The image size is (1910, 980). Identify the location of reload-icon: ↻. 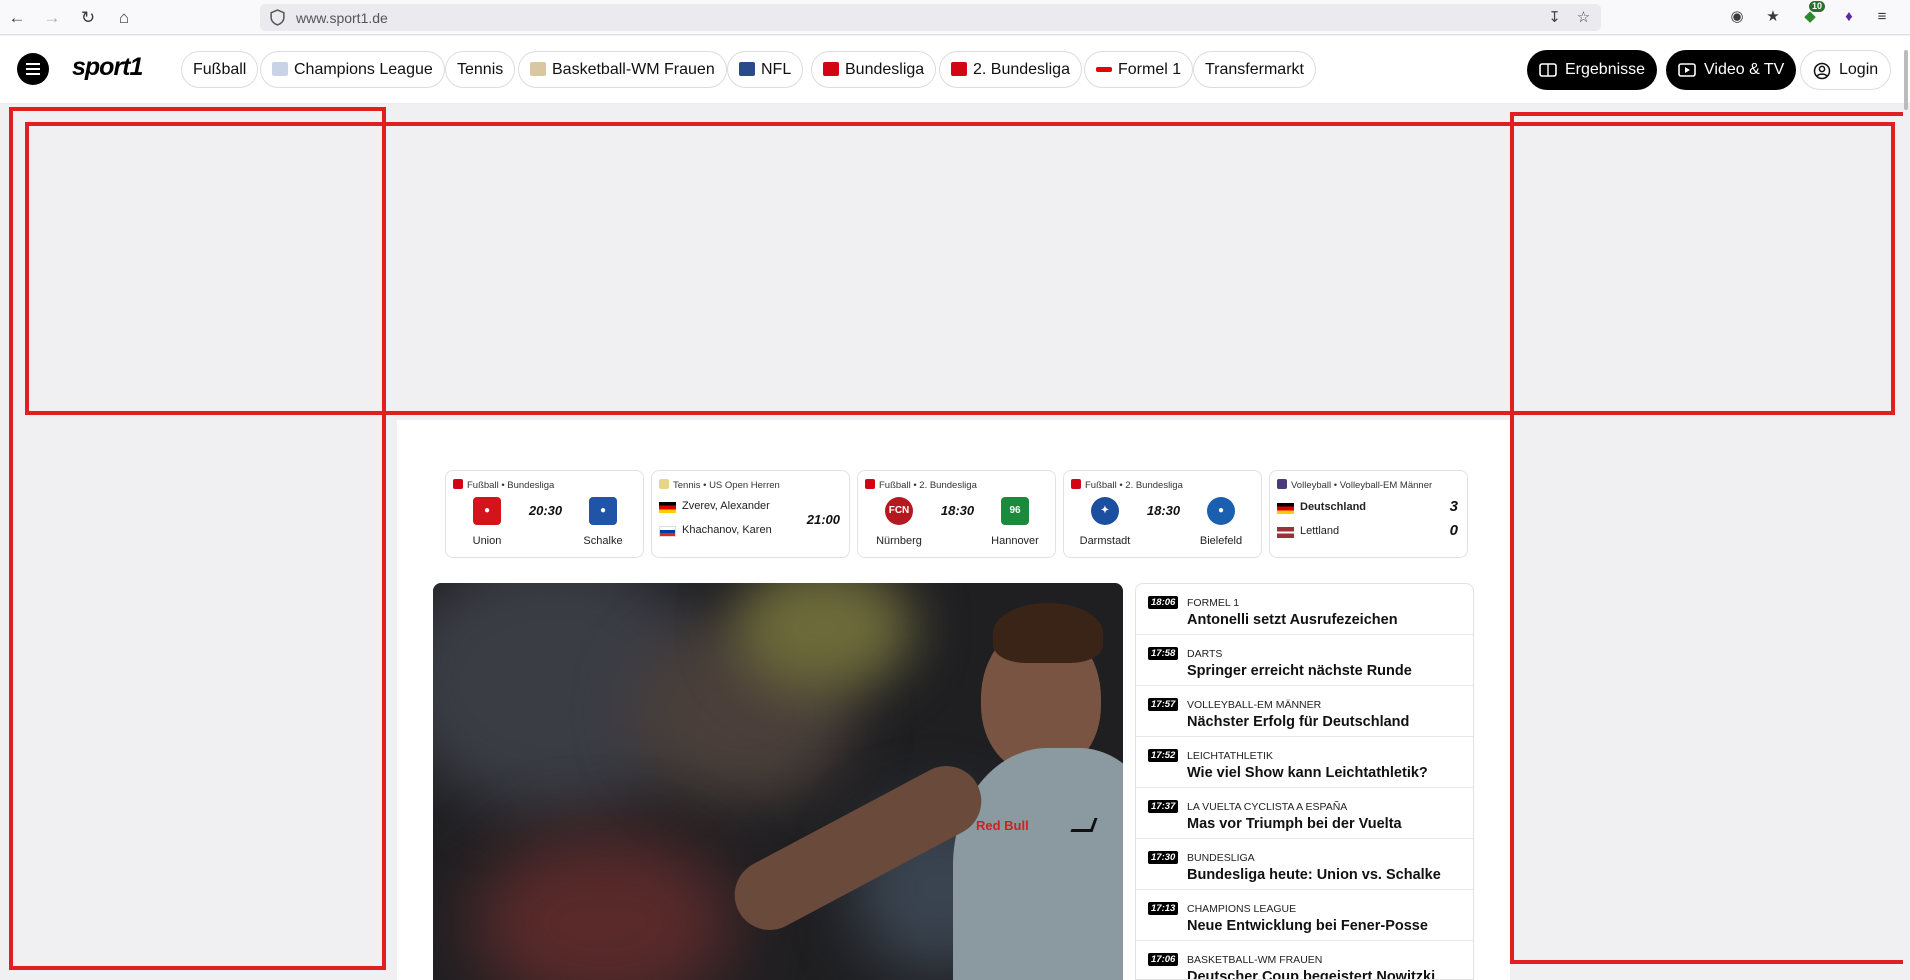
(88, 18).